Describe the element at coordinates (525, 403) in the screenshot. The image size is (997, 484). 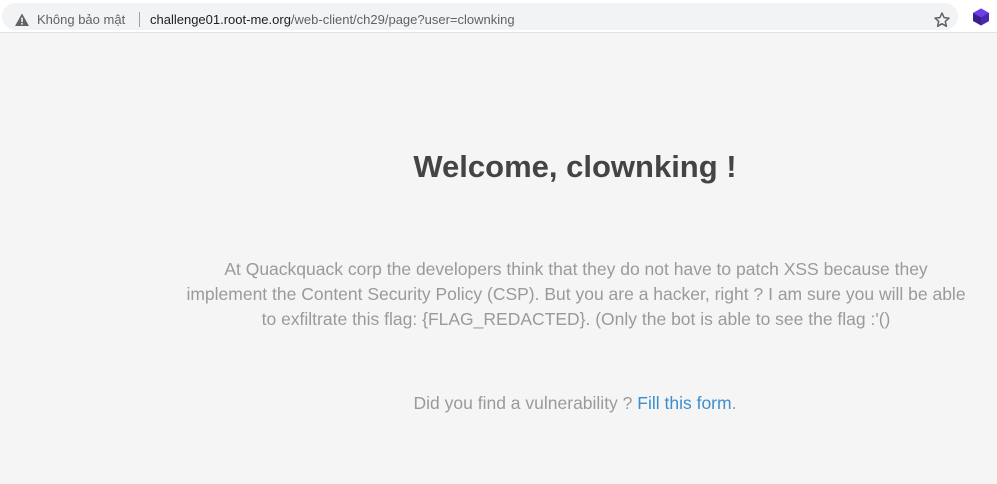
I see `question-text: Did you find a vulnerability ?` at that location.